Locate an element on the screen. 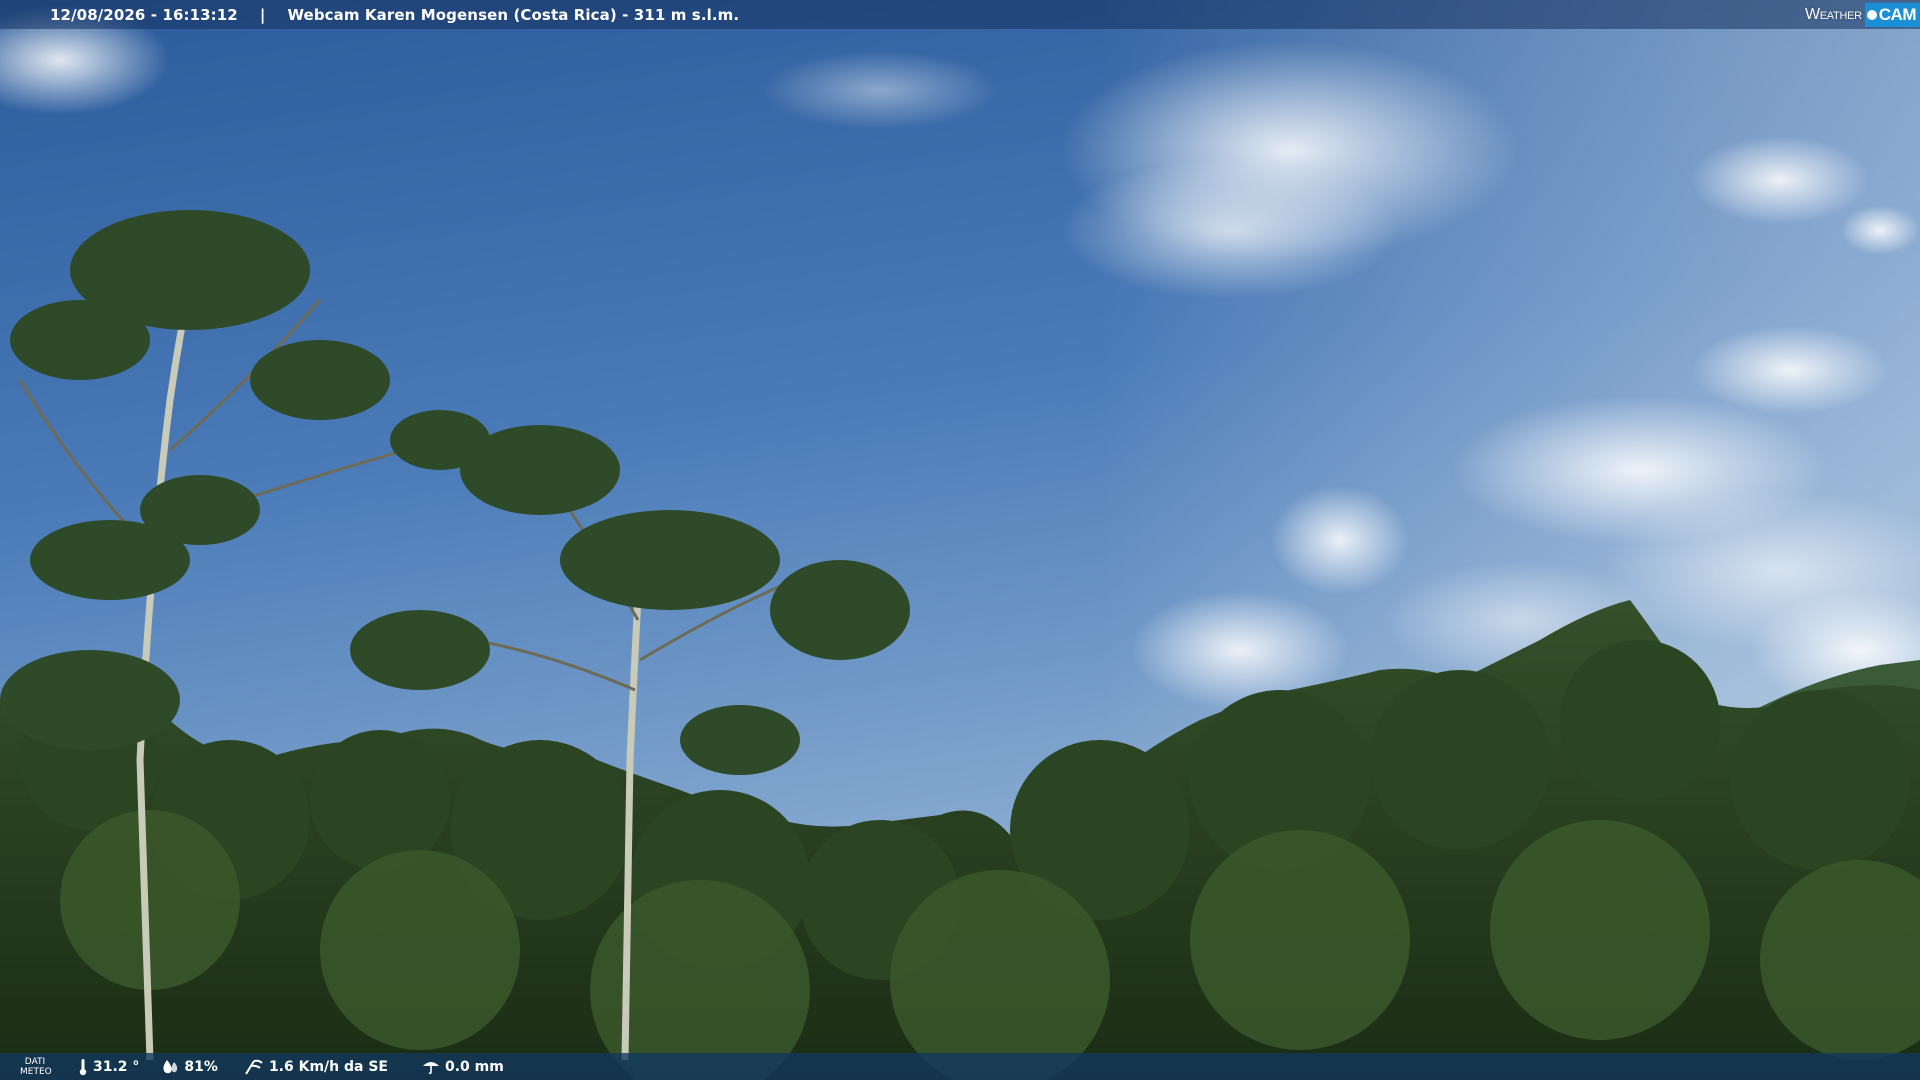 Image resolution: width=1920 pixels, height=1080 pixels. meteo-label: DATI METEO is located at coordinates (36, 1066).